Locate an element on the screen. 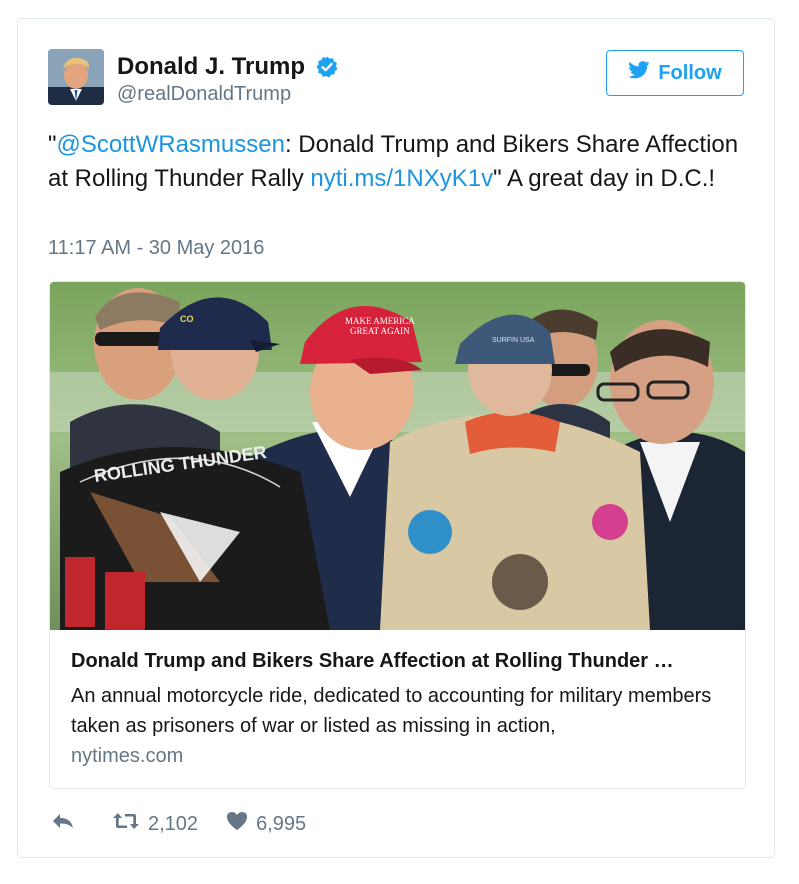 Image resolution: width=799 pixels, height=884 pixels. mention-link: @ScottWRasmussen is located at coordinates (171, 144).